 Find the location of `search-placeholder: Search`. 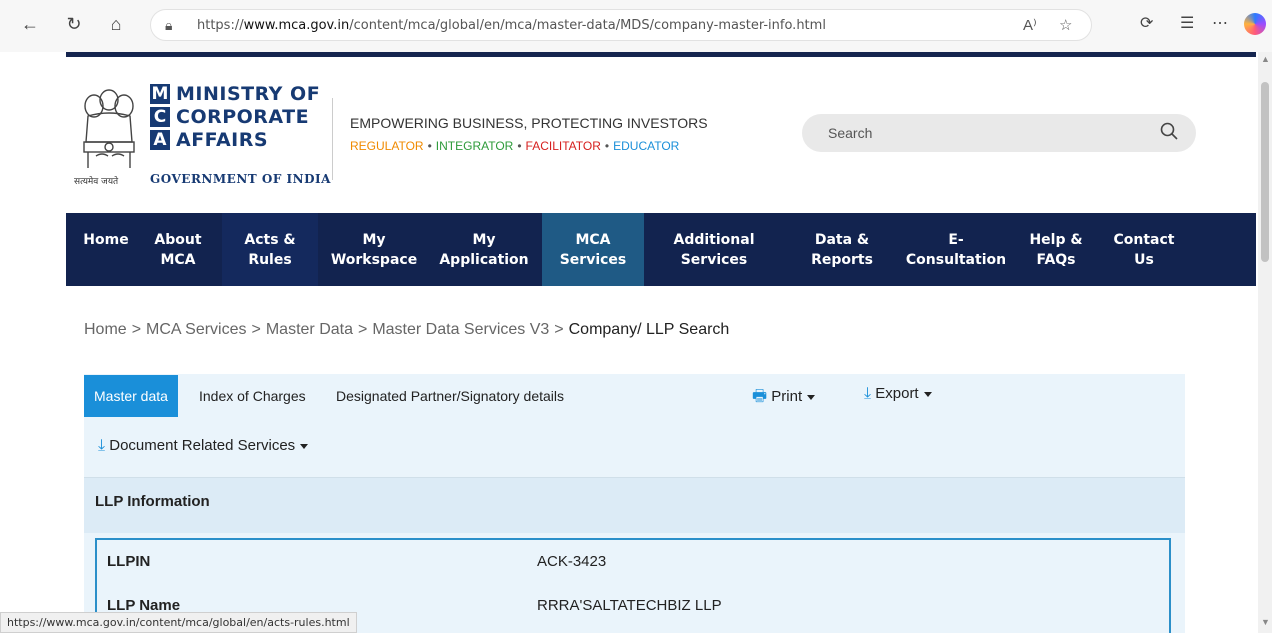

search-placeholder: Search is located at coordinates (850, 133).